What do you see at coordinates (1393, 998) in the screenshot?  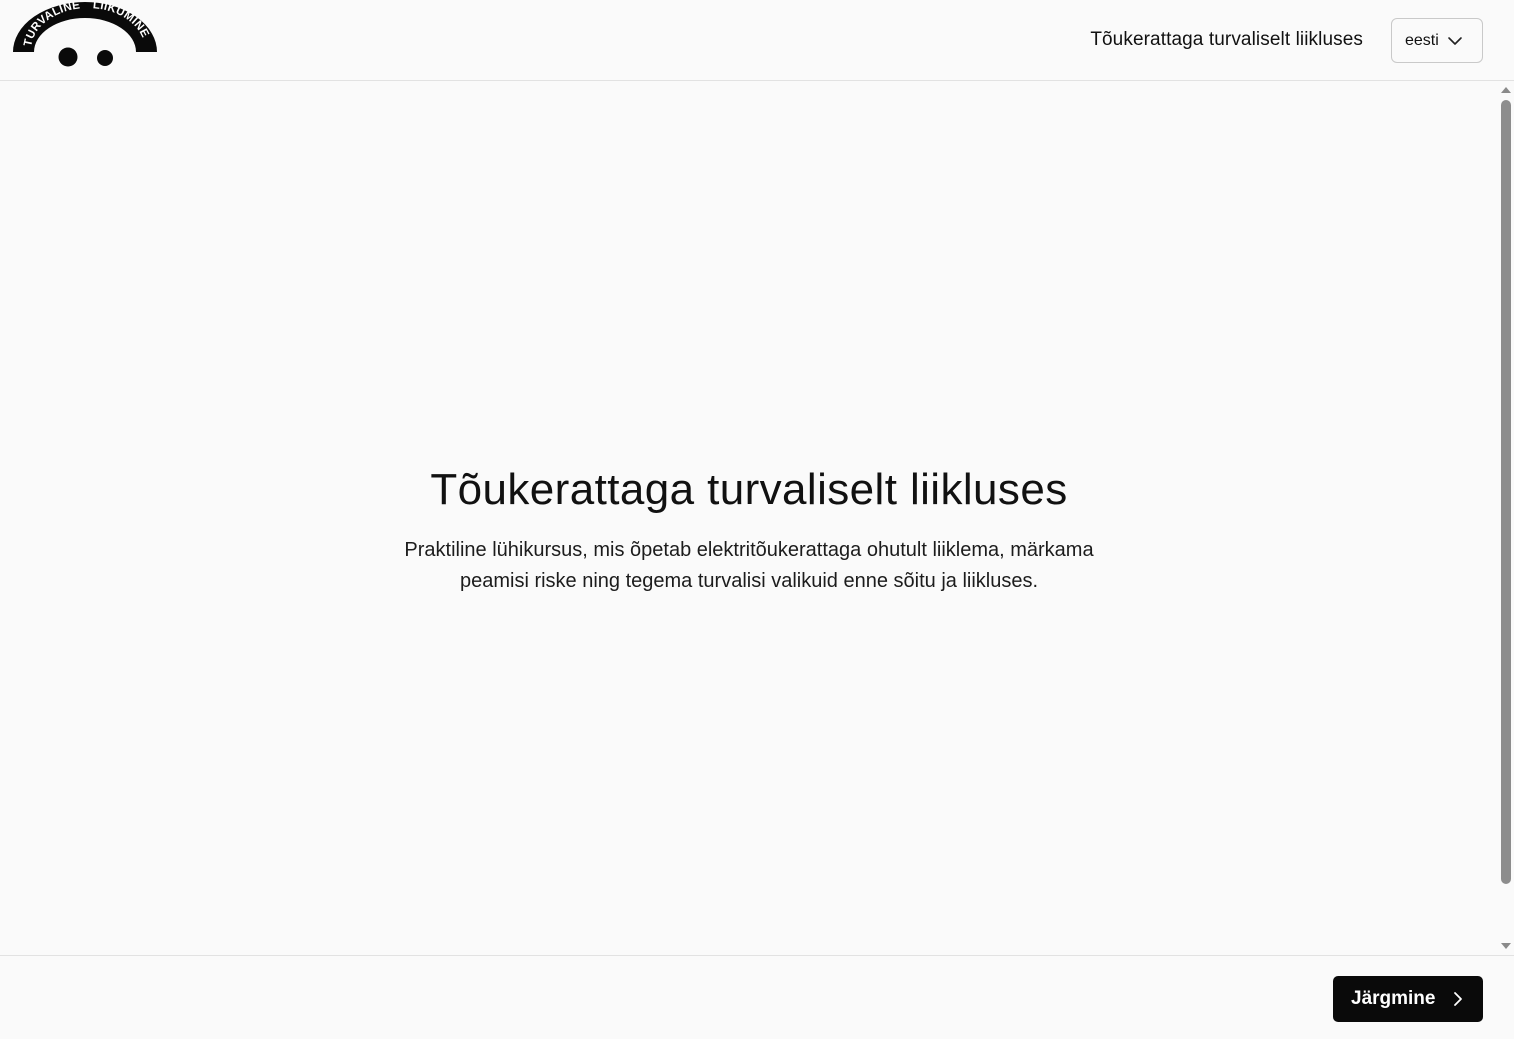 I see `next-button-label: Järgmine` at bounding box center [1393, 998].